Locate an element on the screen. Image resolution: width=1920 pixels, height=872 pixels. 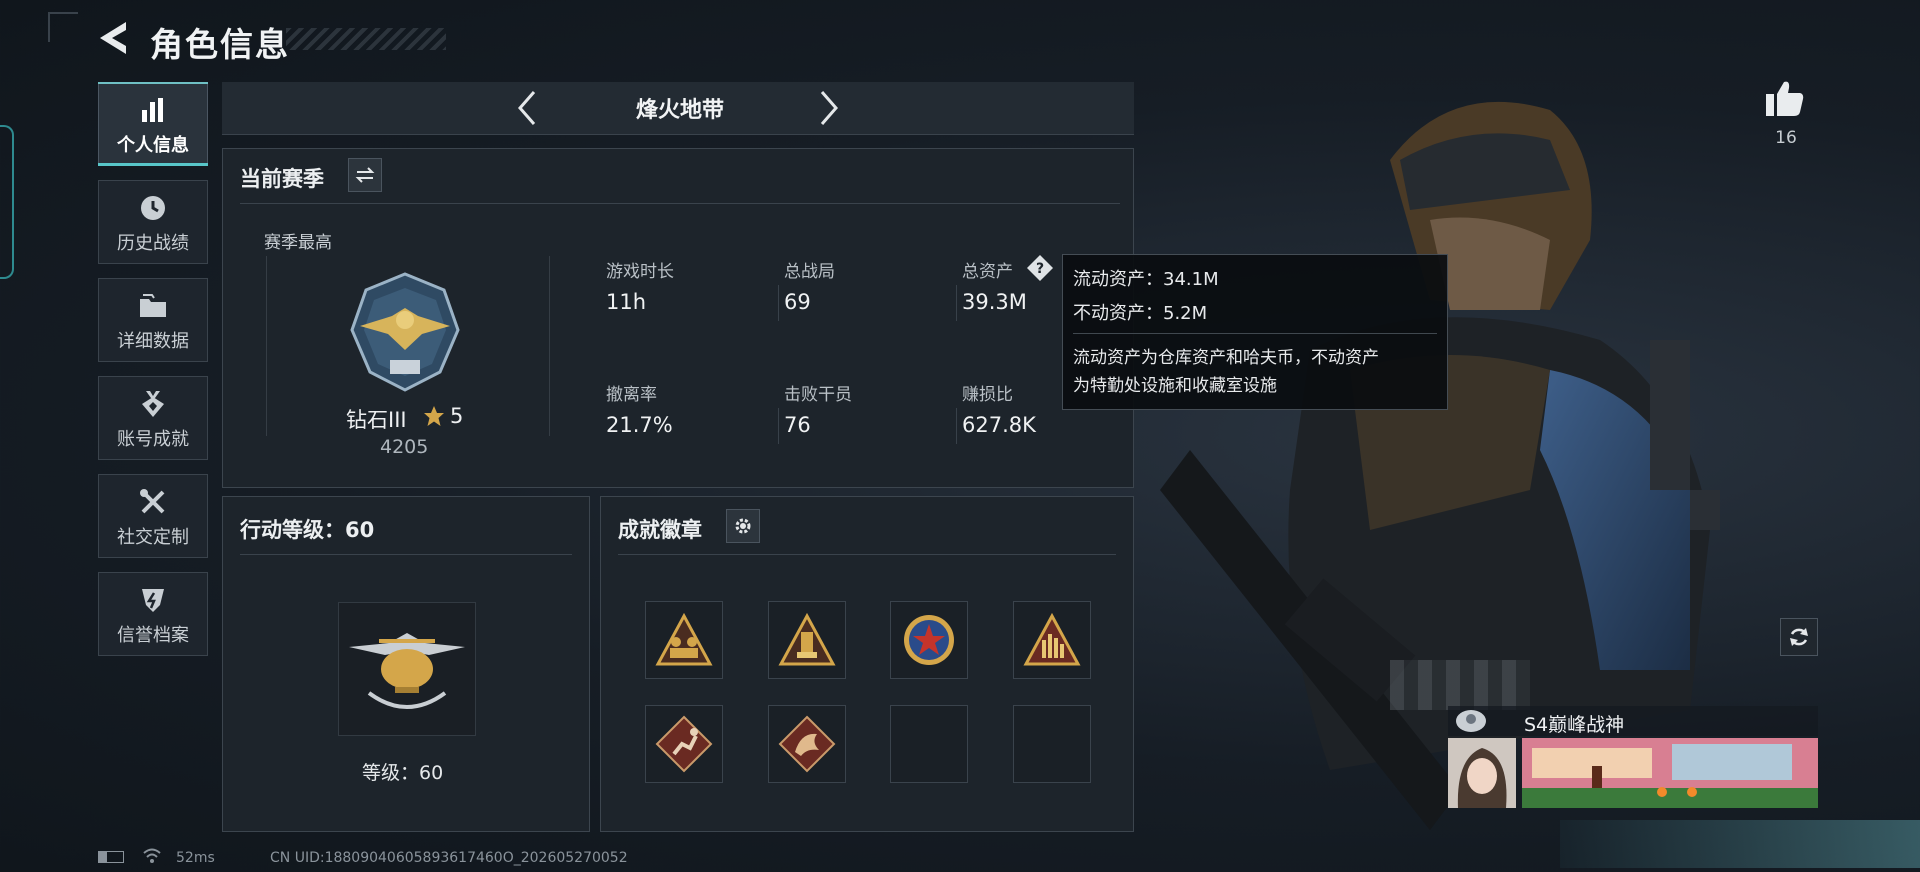
sidebar-item-personal-info: 个人信息 is located at coordinates (153, 124).